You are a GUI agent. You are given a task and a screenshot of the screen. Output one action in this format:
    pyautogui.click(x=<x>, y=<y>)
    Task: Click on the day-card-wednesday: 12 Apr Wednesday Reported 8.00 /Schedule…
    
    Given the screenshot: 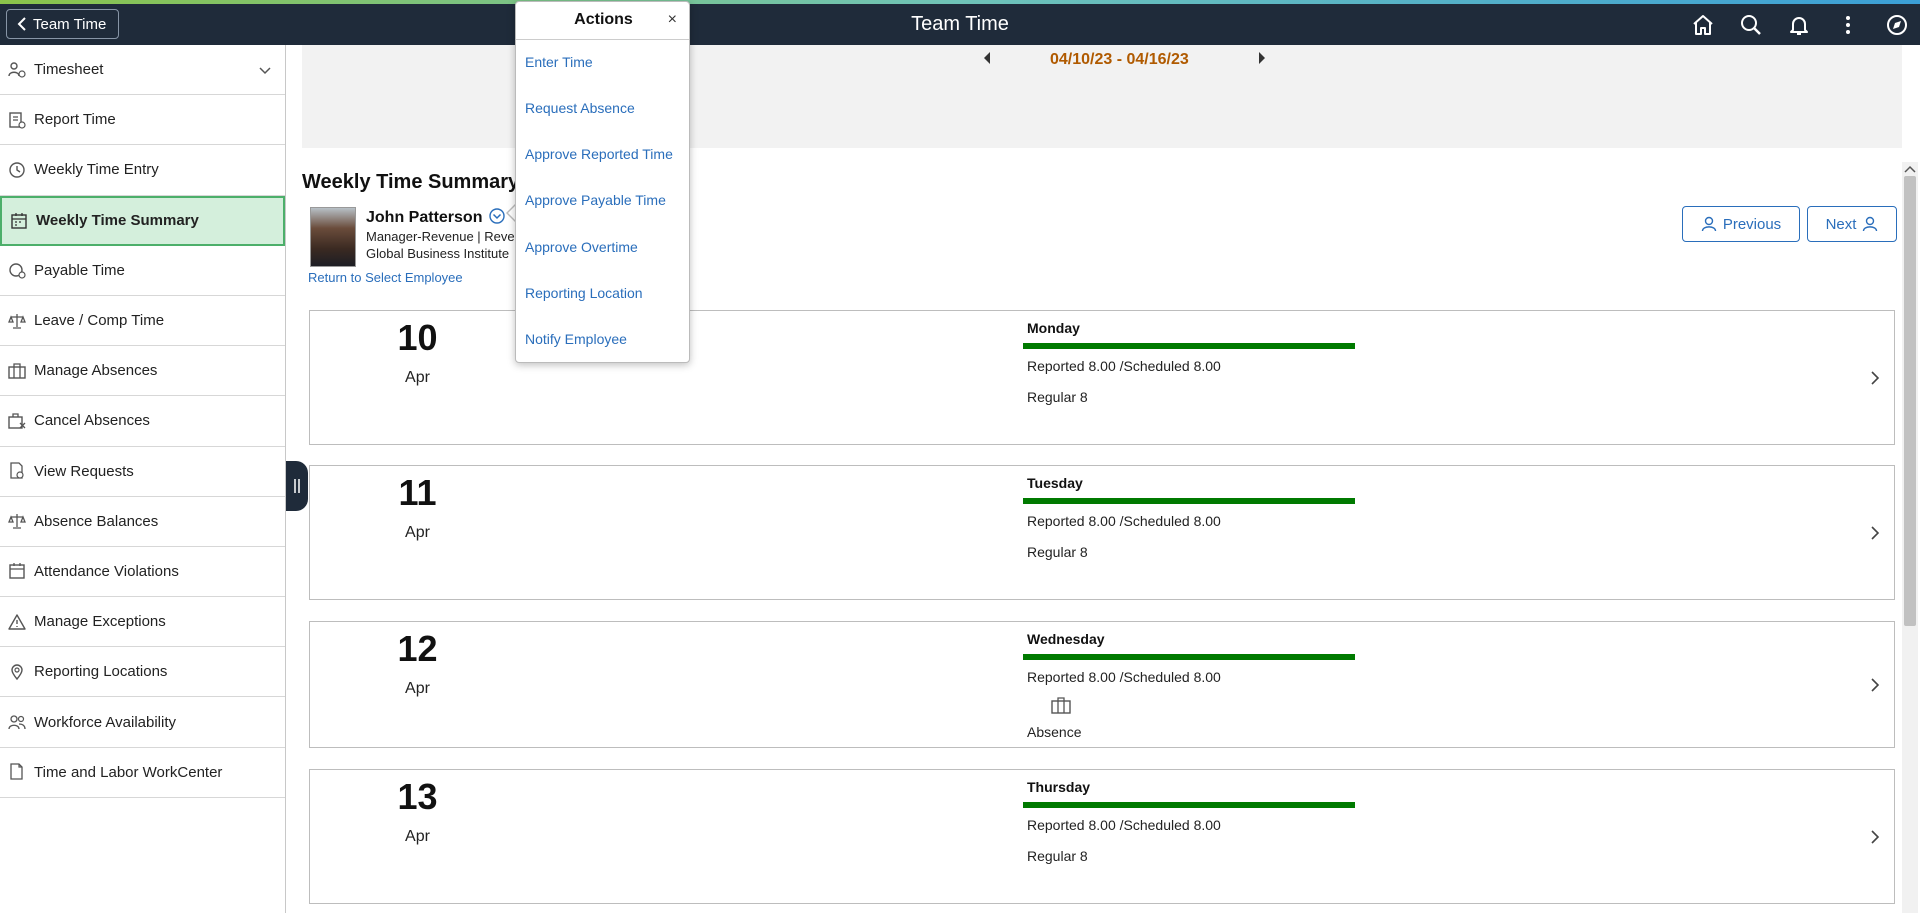 What is the action you would take?
    pyautogui.click(x=1102, y=684)
    